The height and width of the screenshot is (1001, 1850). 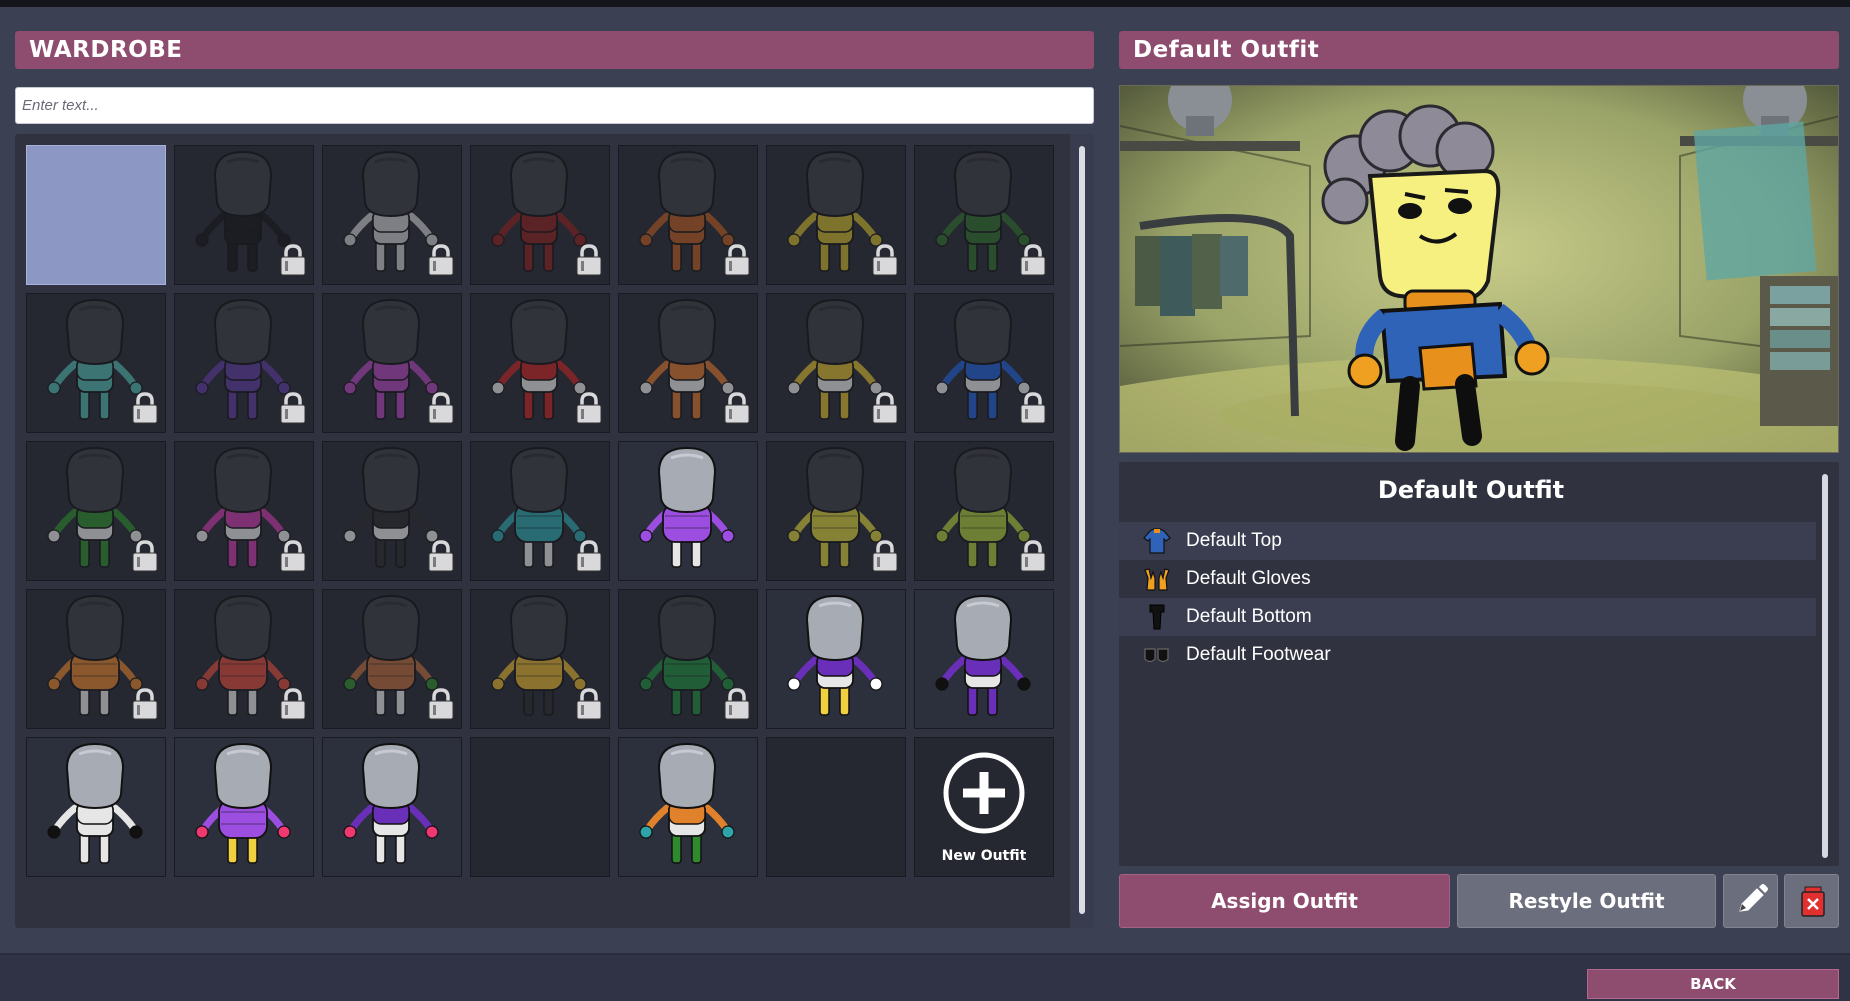 I want to click on assign-outfit-button: Assign Outfit, so click(x=1284, y=901).